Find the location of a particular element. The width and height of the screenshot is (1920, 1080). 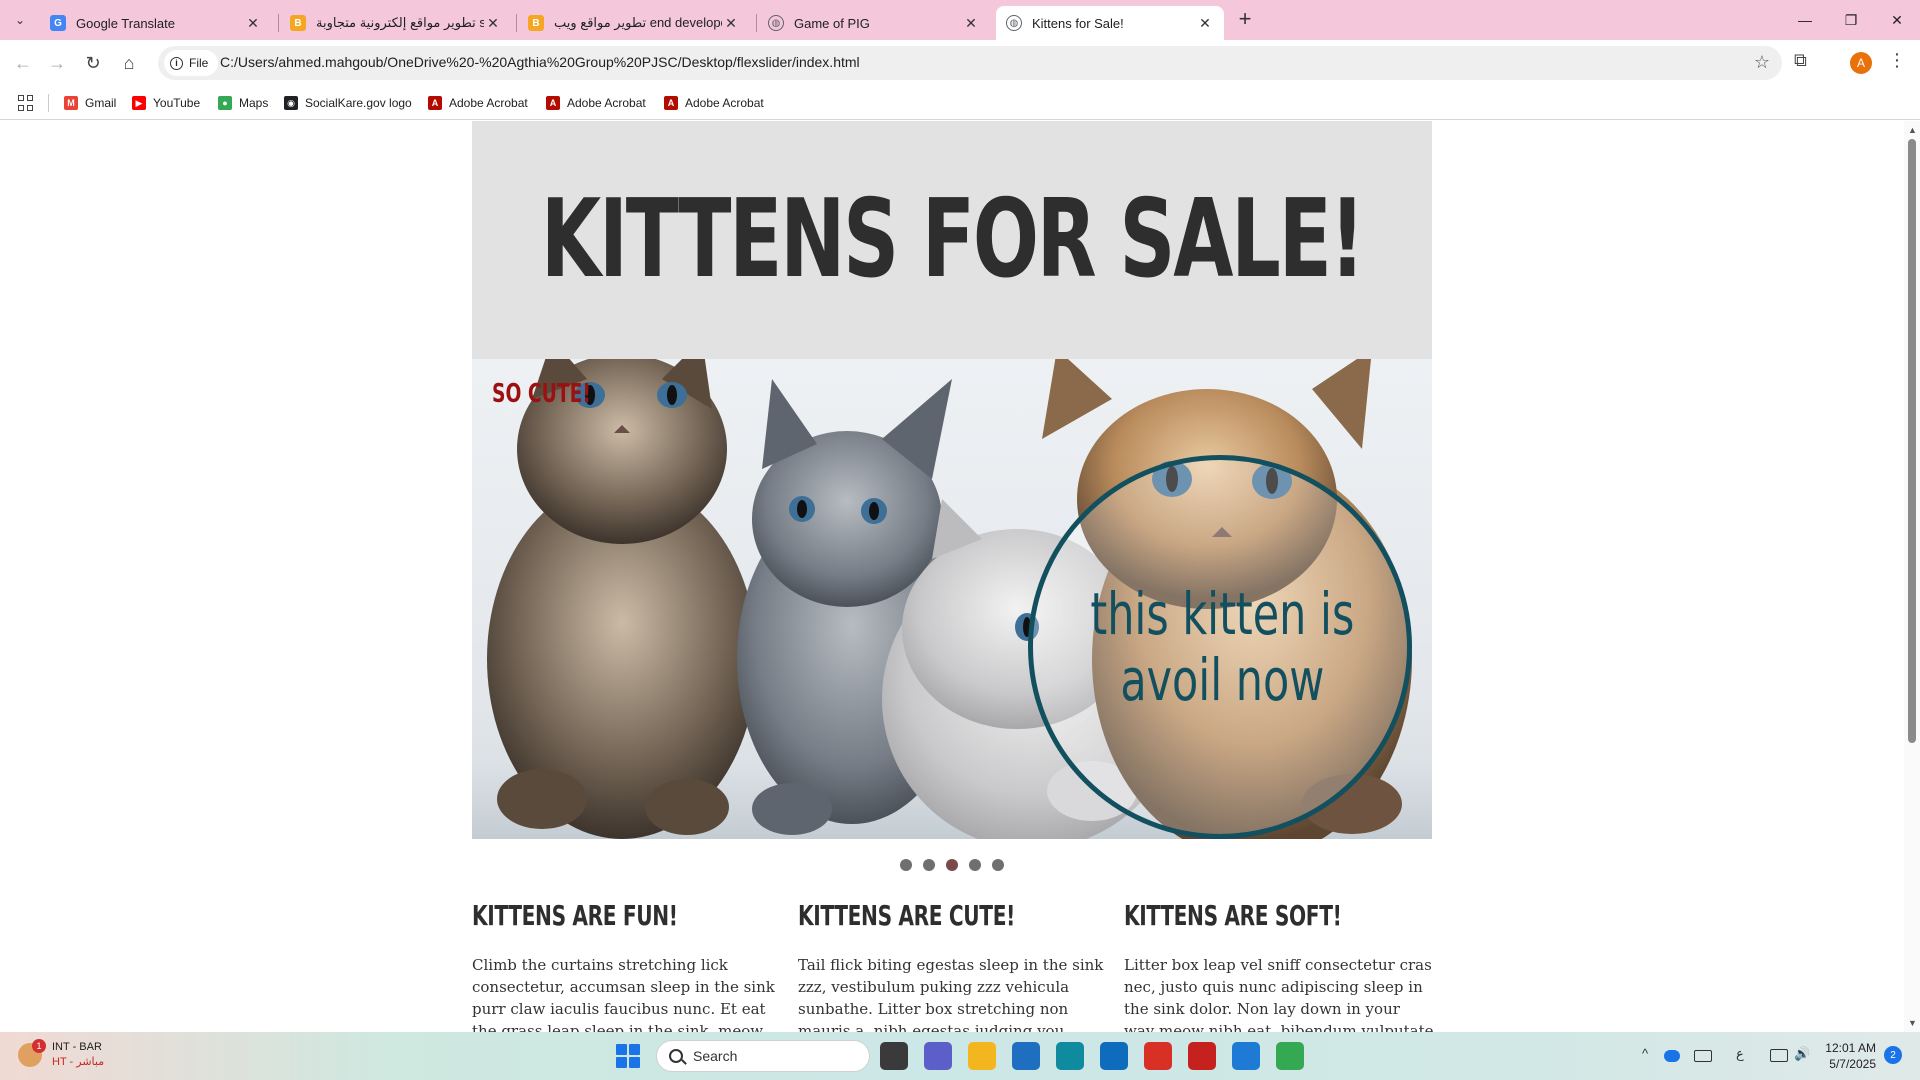

bookmark-star-icon: ☆ is located at coordinates (1762, 62).